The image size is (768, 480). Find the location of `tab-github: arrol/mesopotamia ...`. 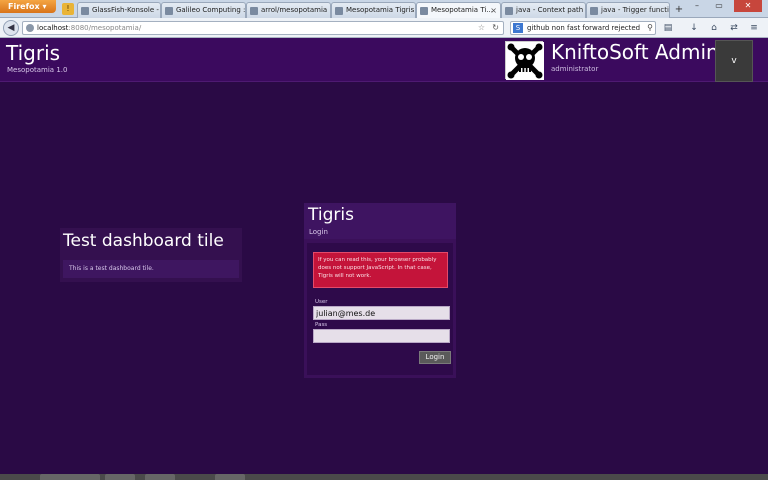

tab-github: arrol/mesopotamia ... is located at coordinates (288, 10).